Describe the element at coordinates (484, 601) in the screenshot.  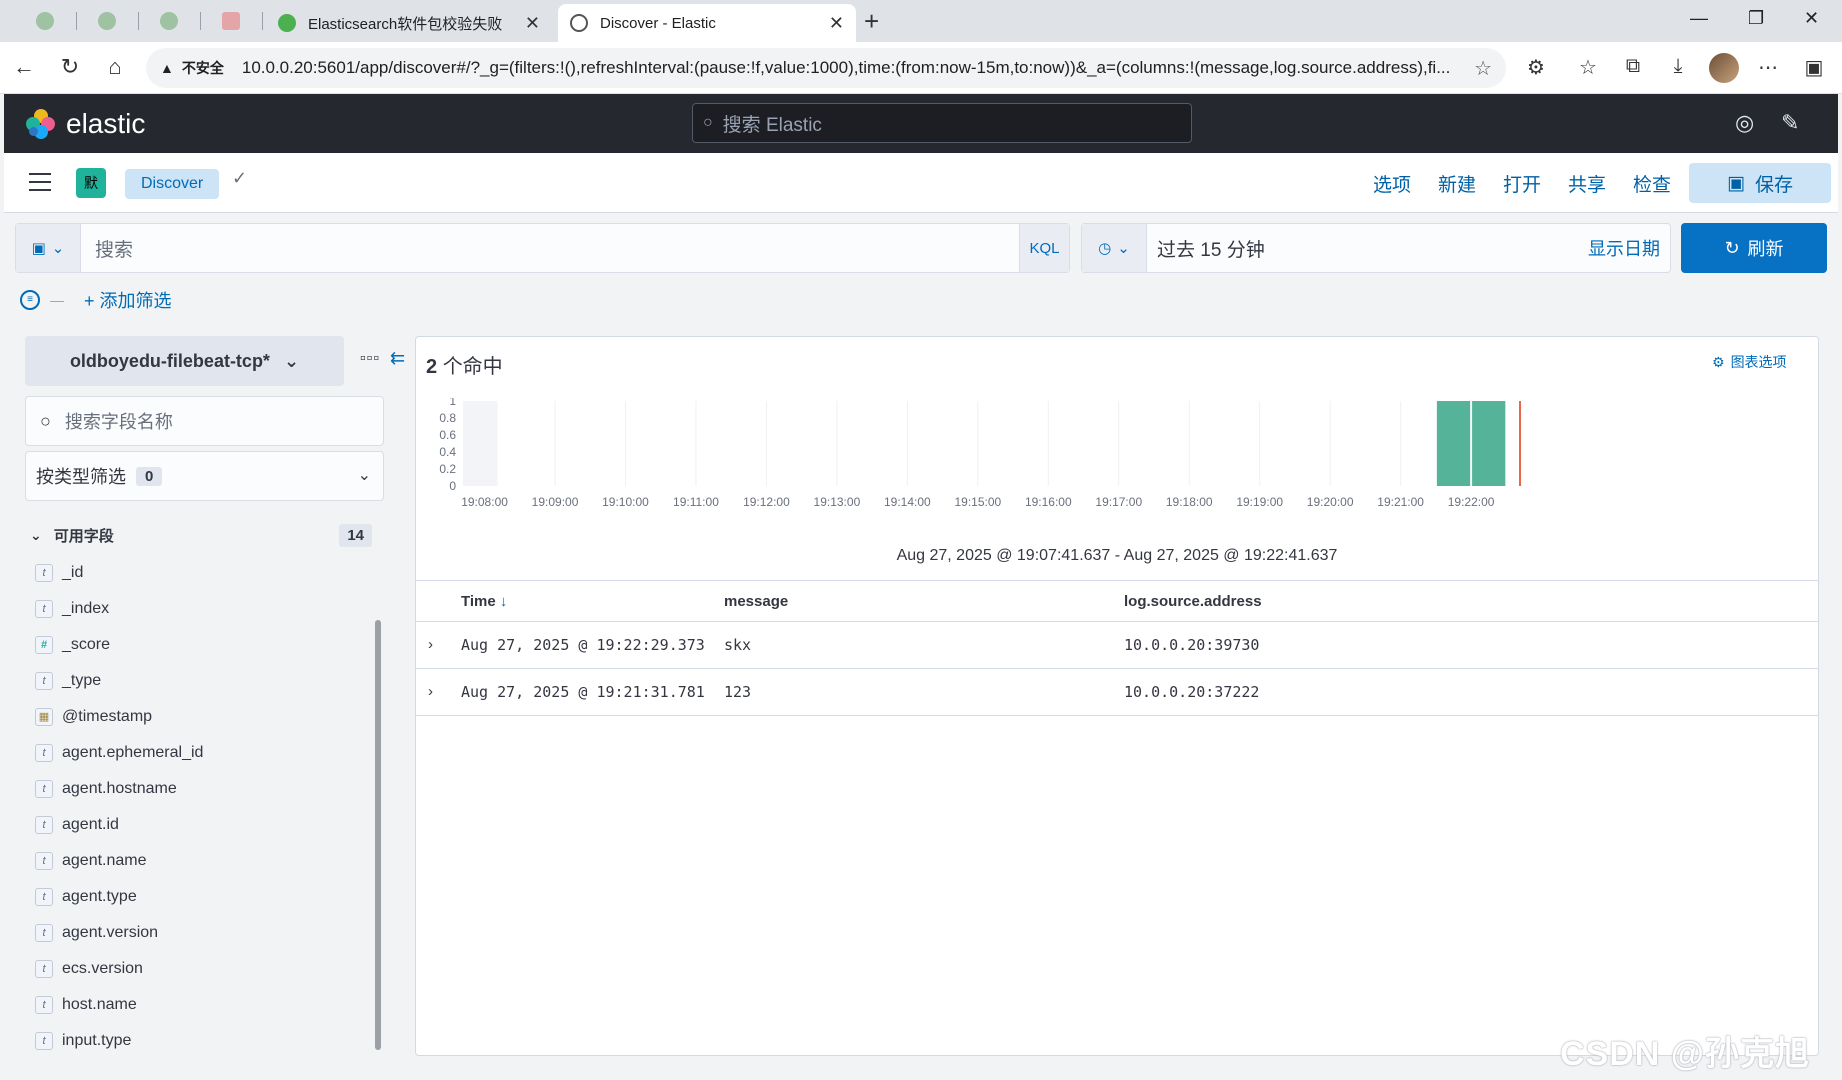
I see `column-header-time: Time ↓` at that location.